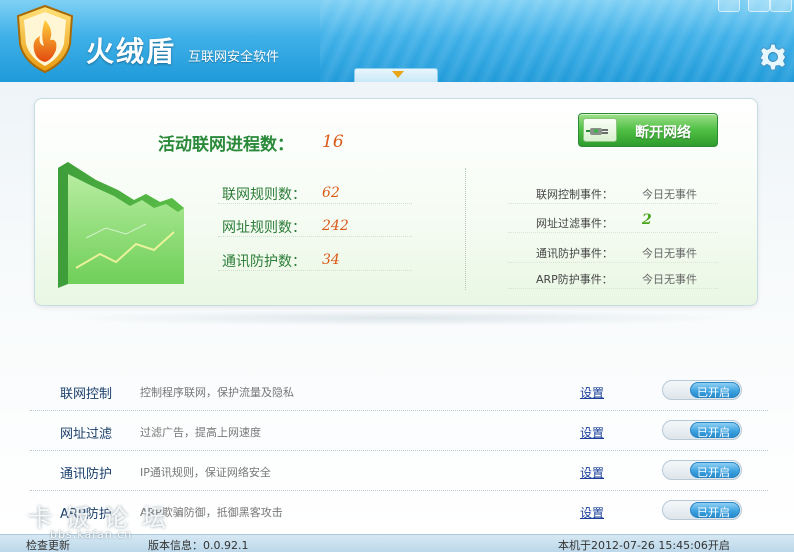 The width and height of the screenshot is (794, 552). Describe the element at coordinates (331, 193) in the screenshot. I see `stat-value: 62` at that location.